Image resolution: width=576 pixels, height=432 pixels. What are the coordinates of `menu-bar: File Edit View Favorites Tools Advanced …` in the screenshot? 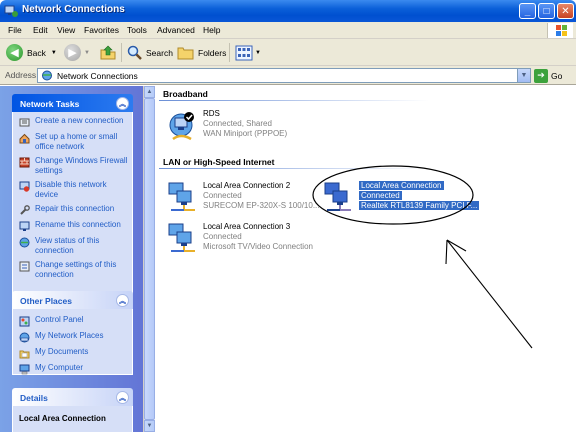 It's located at (288, 30).